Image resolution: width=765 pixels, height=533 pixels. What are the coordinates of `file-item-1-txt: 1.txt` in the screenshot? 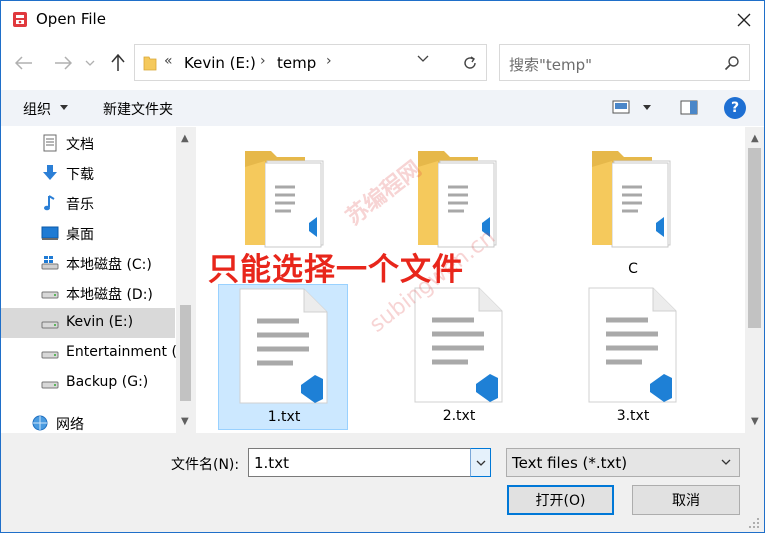 It's located at (283, 357).